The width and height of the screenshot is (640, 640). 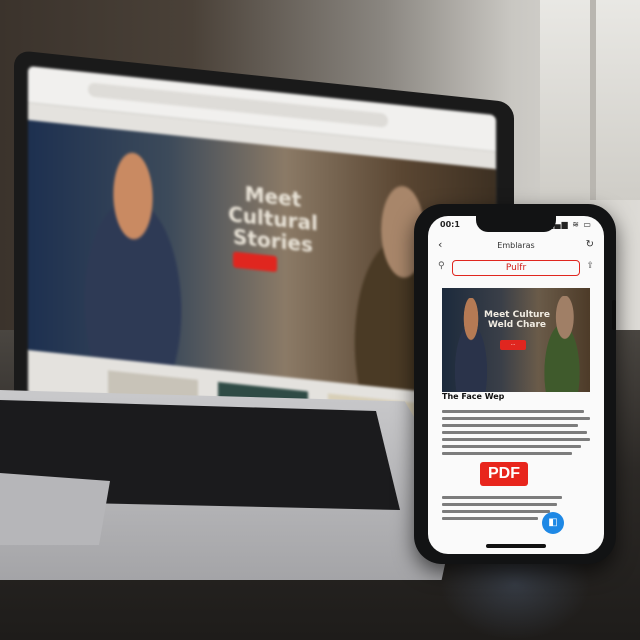 I want to click on status-time: 00:1, so click(x=450, y=224).